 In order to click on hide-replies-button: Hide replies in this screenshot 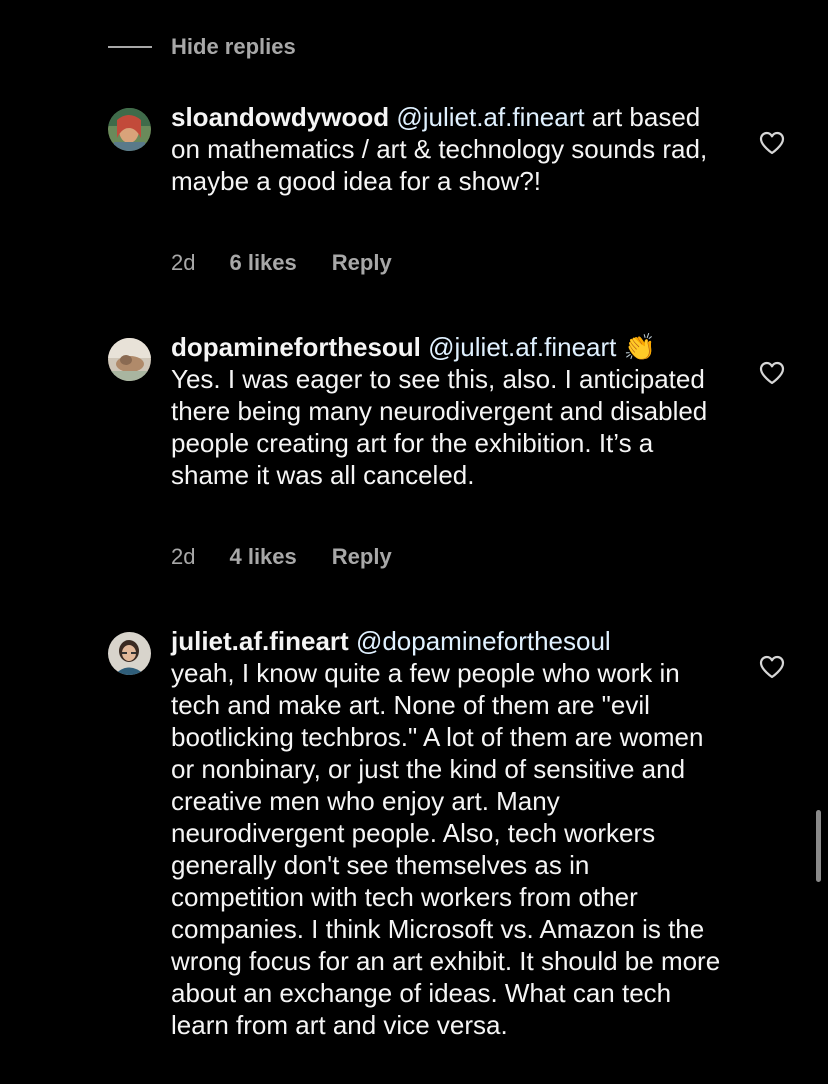, I will do `click(202, 47)`.